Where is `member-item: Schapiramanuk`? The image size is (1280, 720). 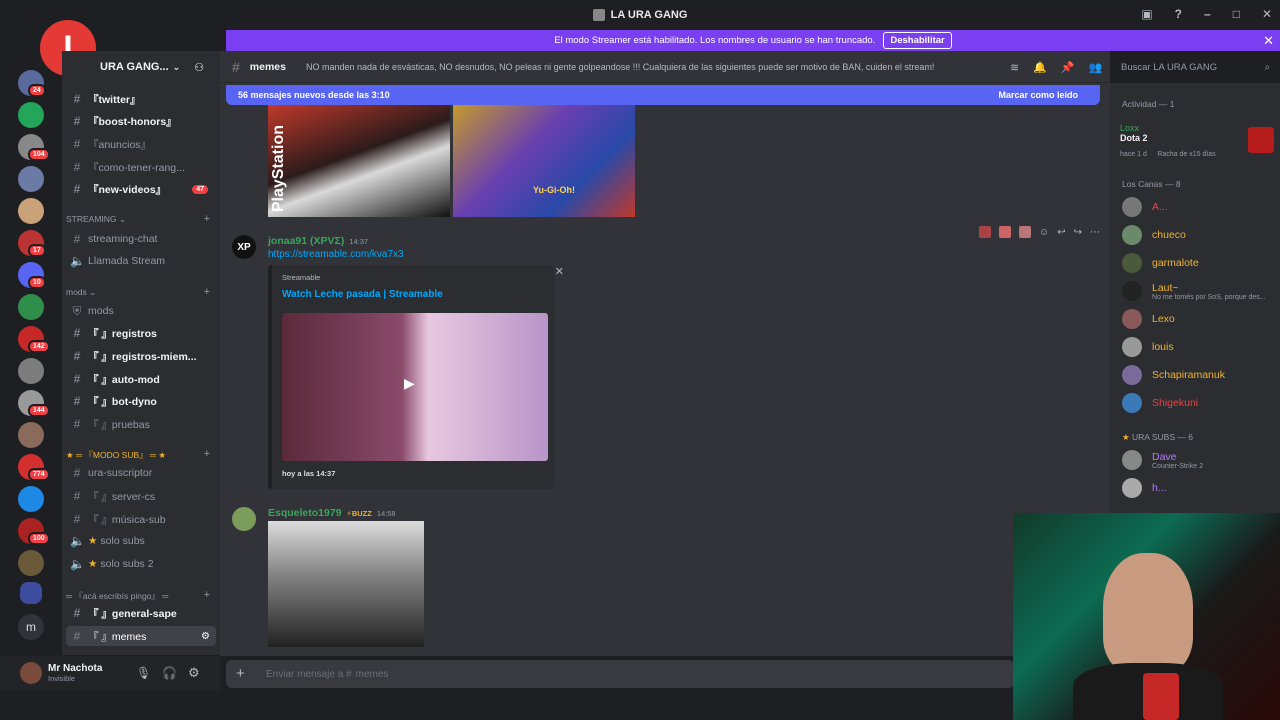 member-item: Schapiramanuk is located at coordinates (1173, 375).